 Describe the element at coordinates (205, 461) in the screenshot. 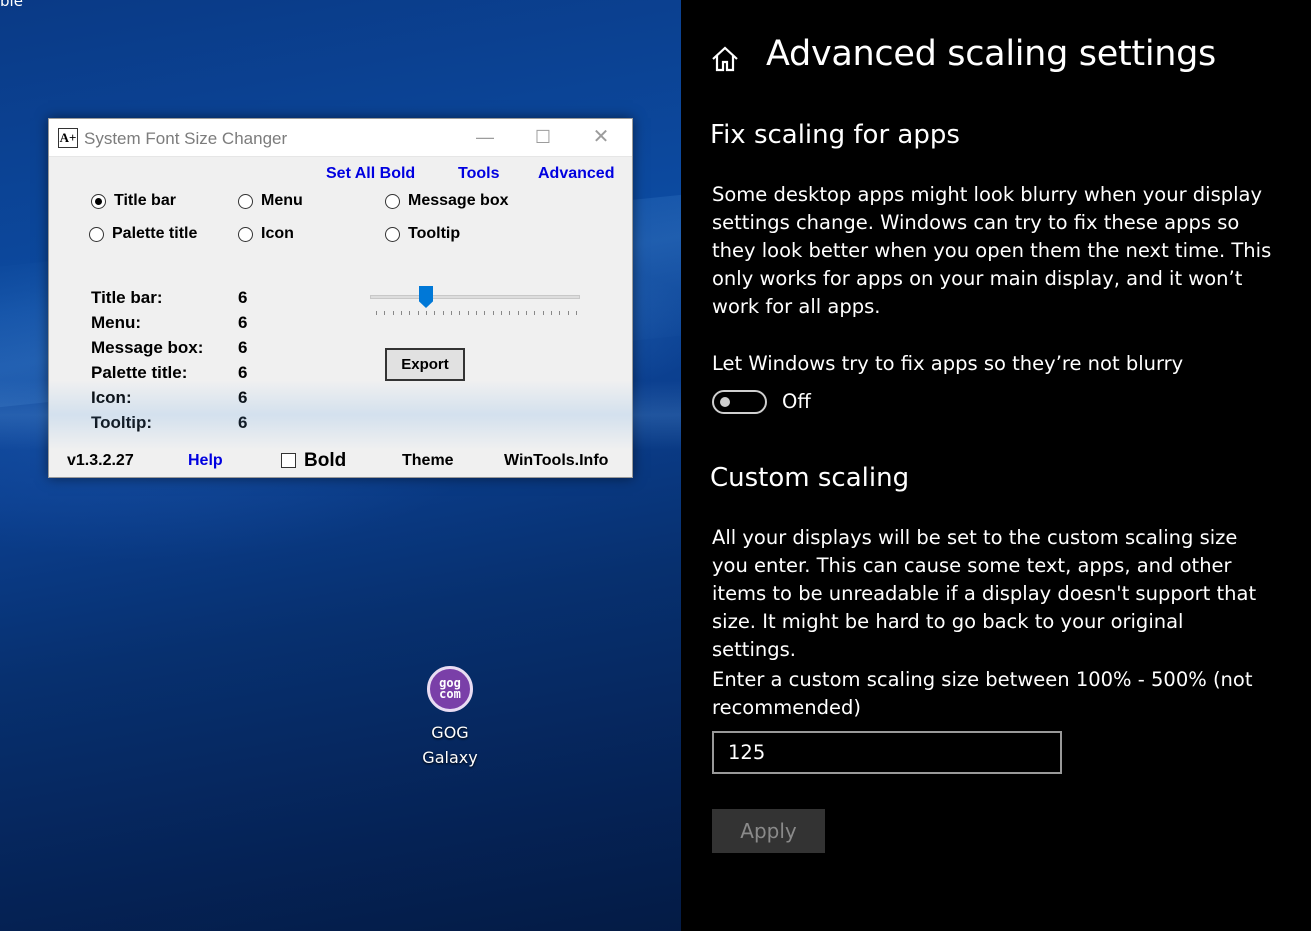

I see `help-link: Help` at that location.